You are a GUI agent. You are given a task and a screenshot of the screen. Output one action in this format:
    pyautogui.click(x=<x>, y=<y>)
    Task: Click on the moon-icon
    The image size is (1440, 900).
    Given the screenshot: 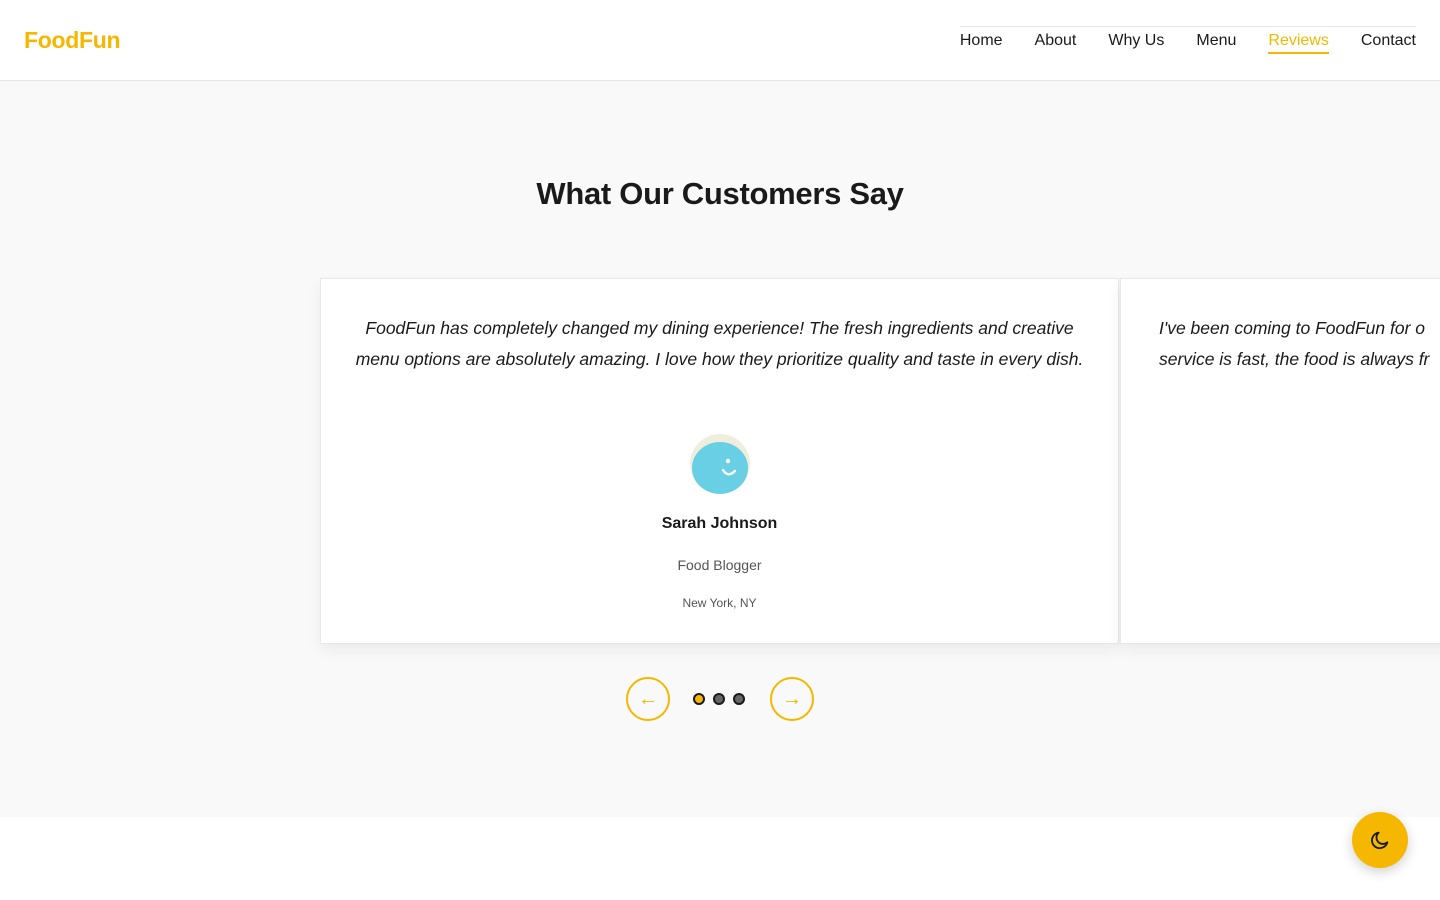 What is the action you would take?
    pyautogui.click(x=1380, y=840)
    